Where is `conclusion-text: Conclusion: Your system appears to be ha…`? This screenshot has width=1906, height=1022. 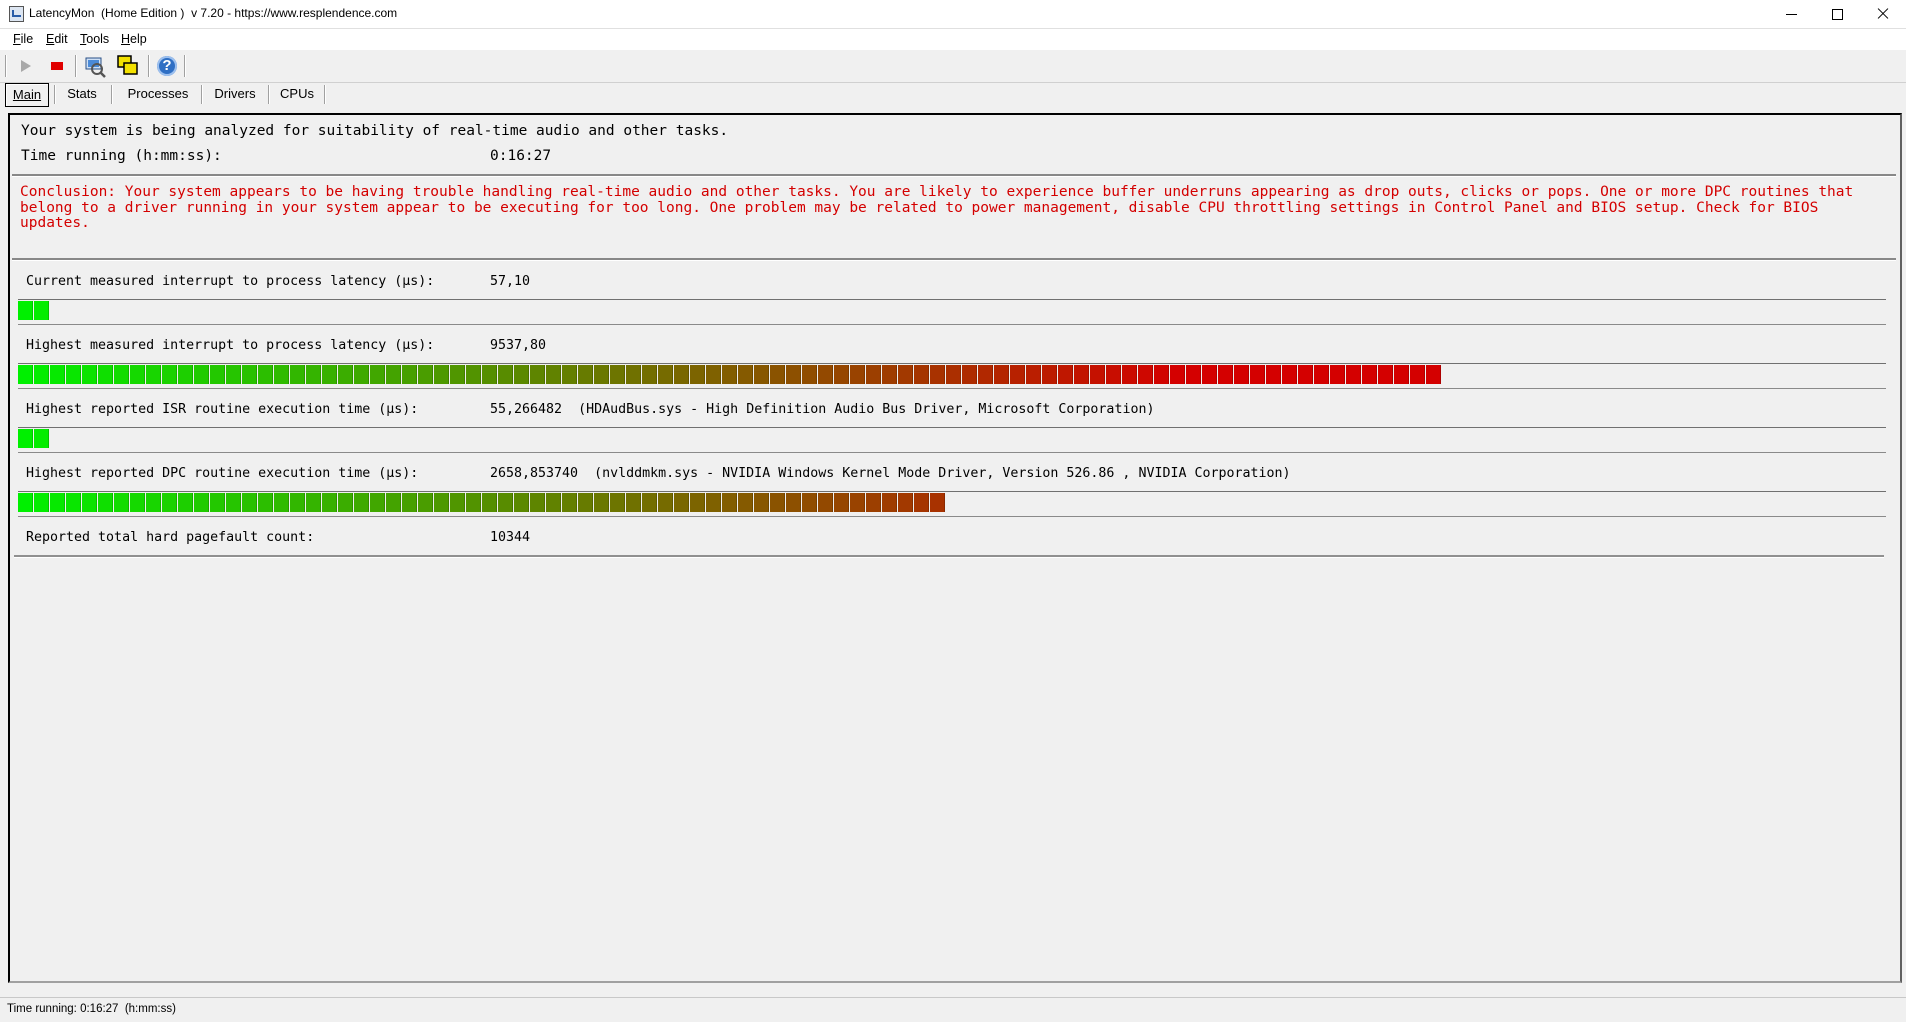
conclusion-text: Conclusion: Your system appears to be ha… is located at coordinates (937, 207).